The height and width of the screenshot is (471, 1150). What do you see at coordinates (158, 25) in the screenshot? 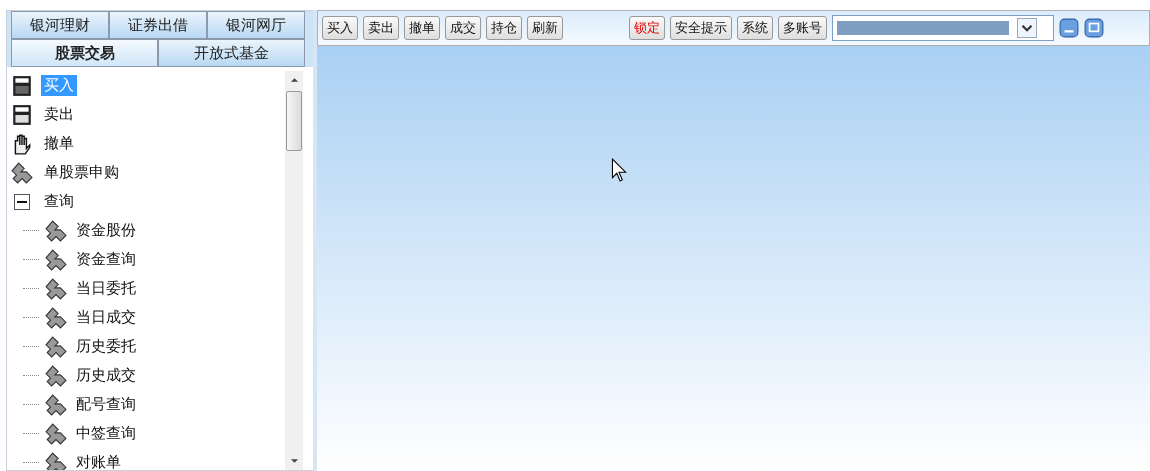
I see `tab: 证券出借` at bounding box center [158, 25].